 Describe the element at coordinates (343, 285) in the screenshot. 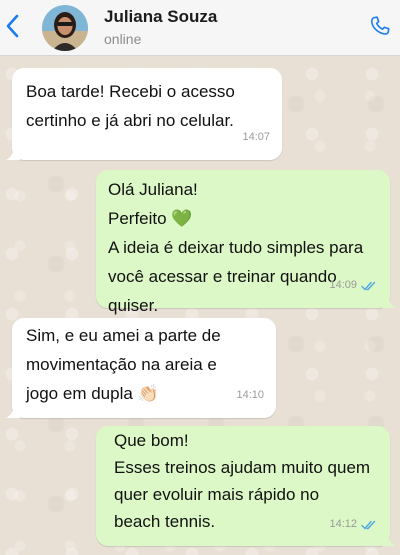

I see `message-time: 14:09` at that location.